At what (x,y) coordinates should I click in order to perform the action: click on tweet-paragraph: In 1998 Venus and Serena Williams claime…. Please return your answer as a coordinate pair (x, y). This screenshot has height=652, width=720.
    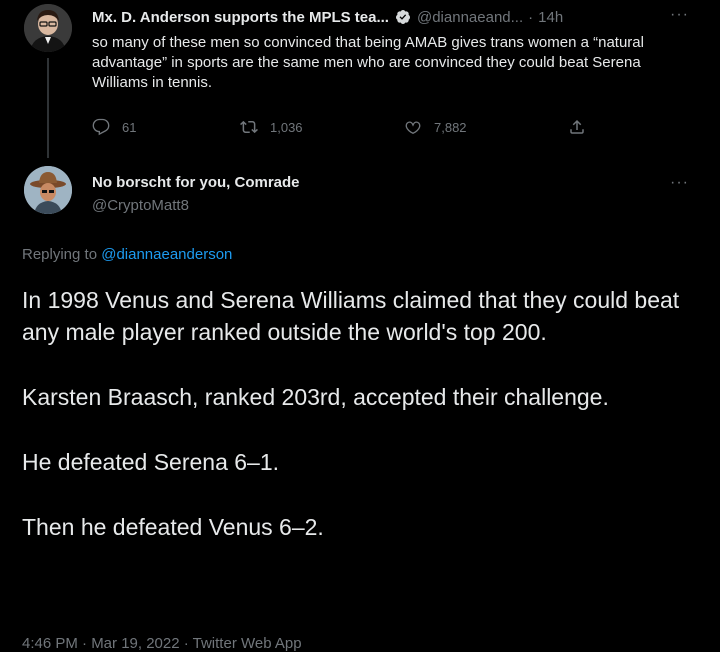
    Looking at the image, I should click on (351, 316).